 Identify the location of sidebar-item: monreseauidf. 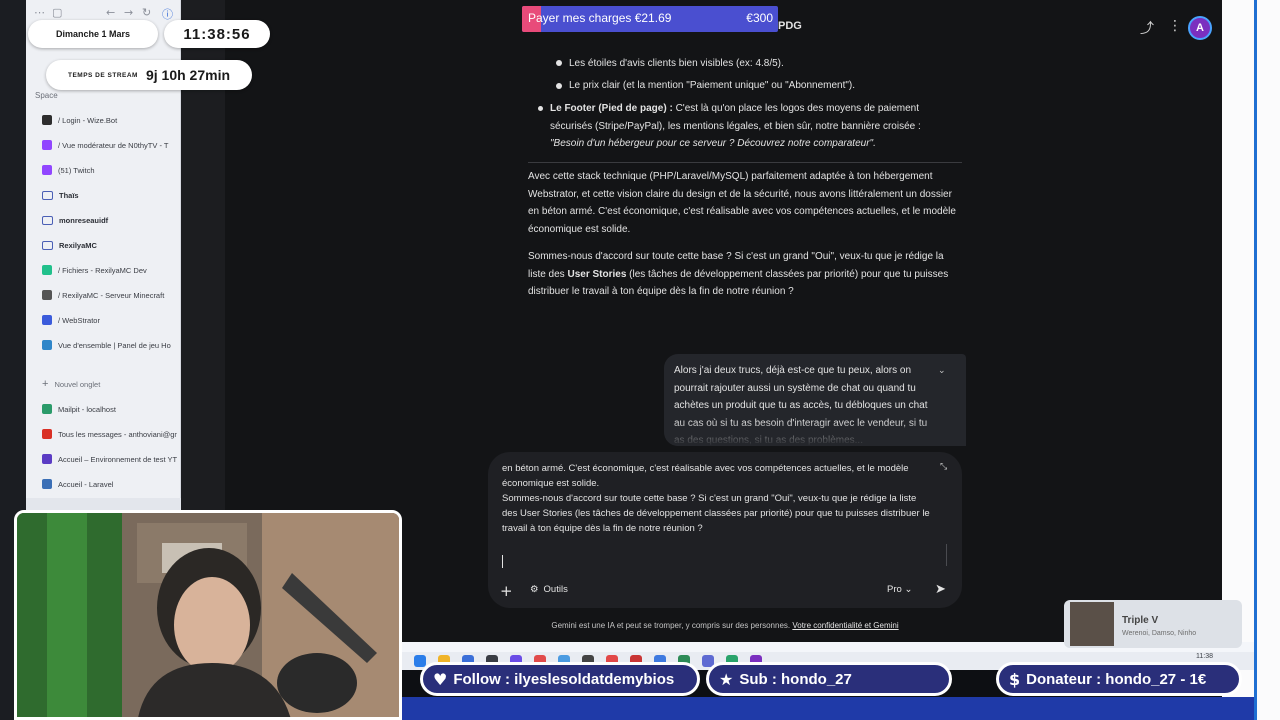
(104, 220).